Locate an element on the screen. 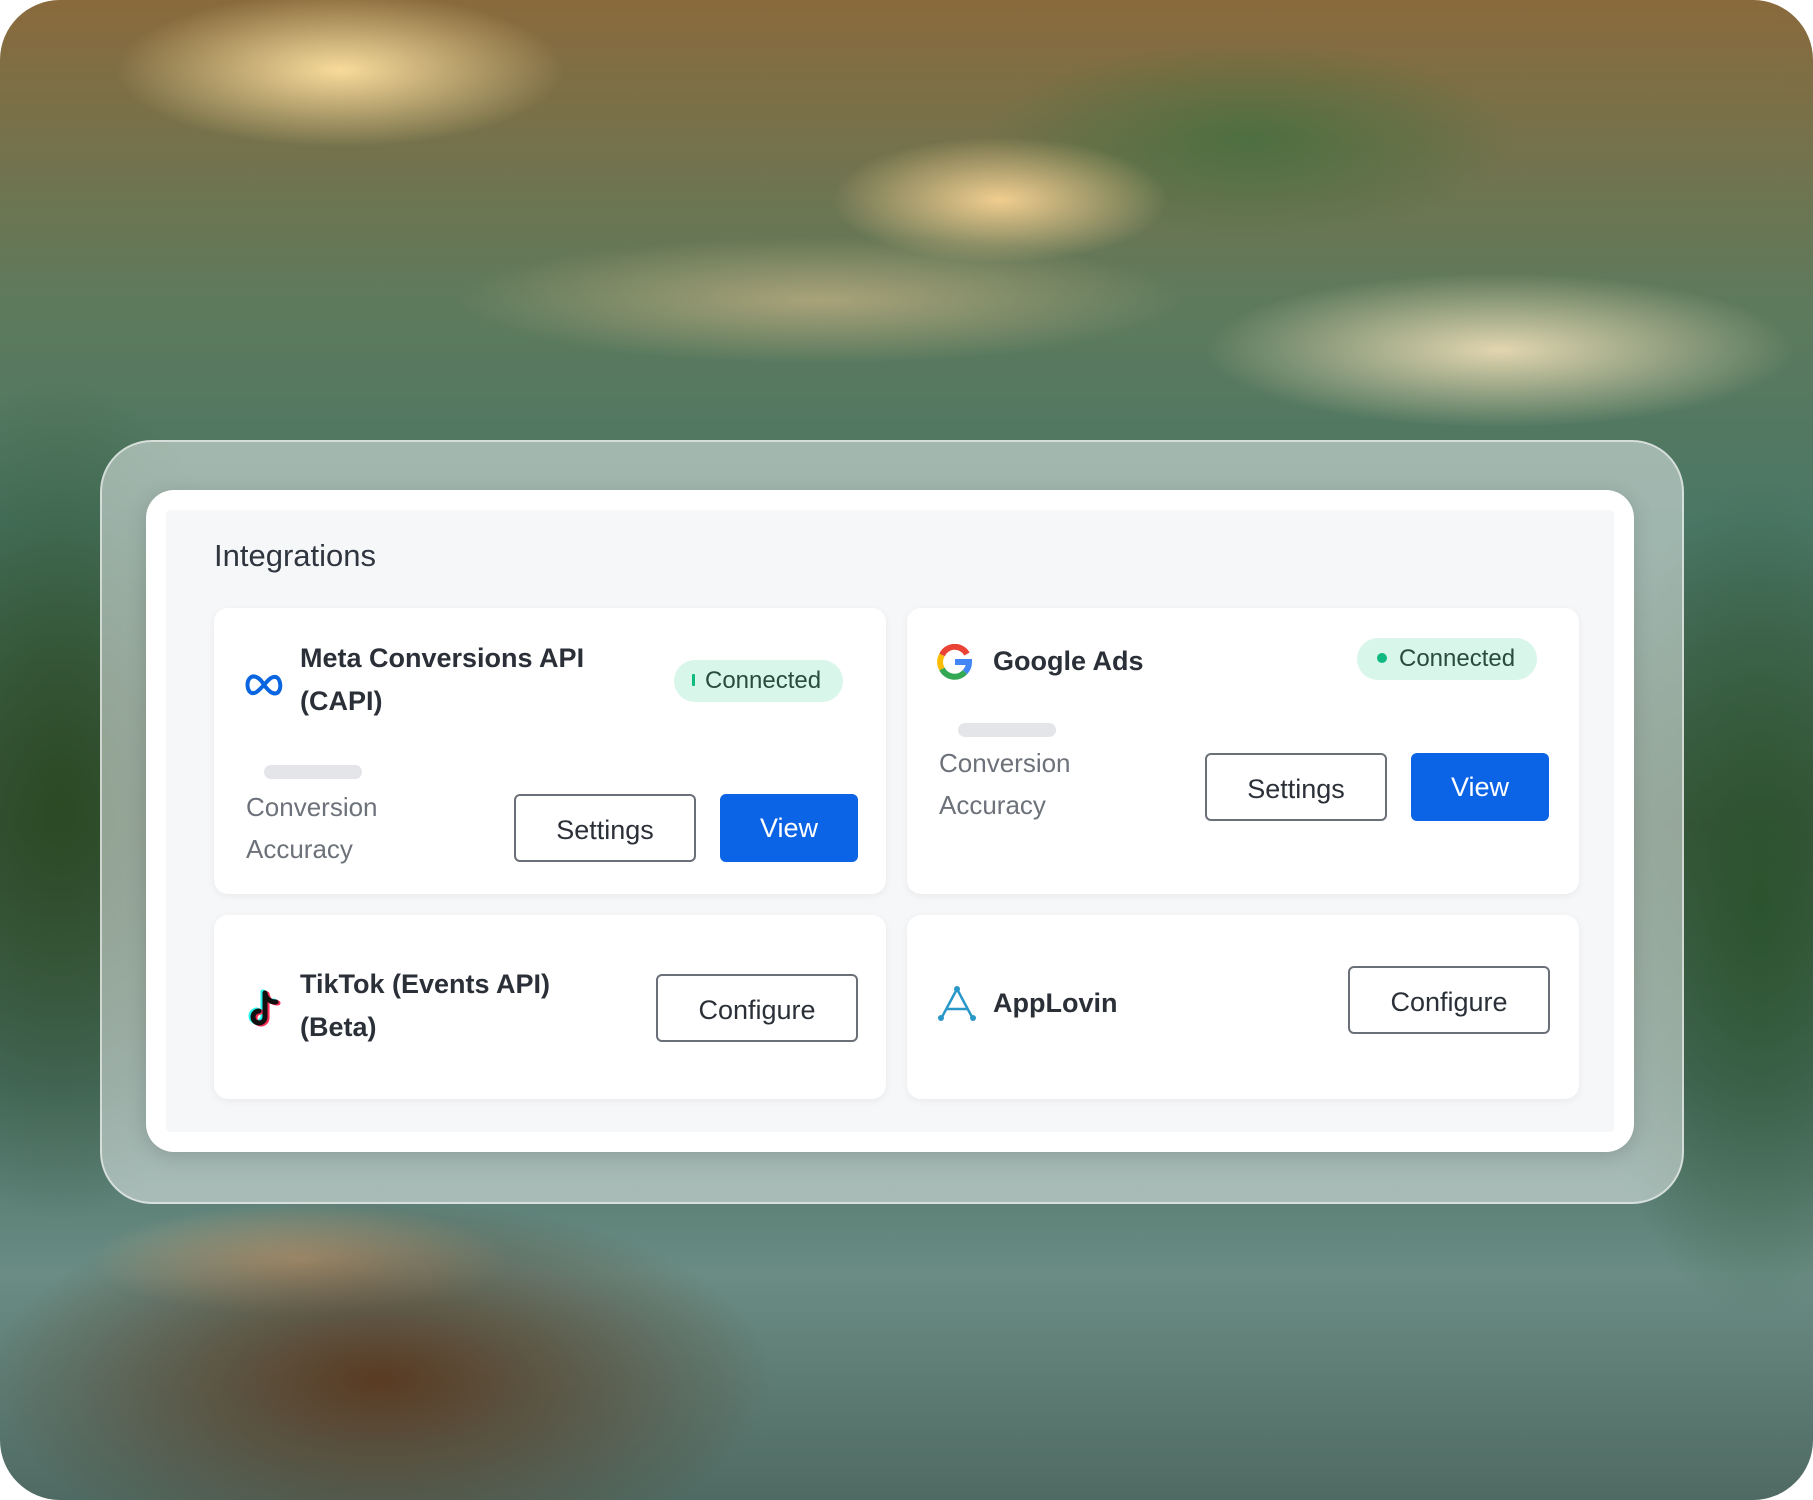 This screenshot has height=1500, width=1813. integration-card-tiktok: TikTok (Events API) (Beta) Configure is located at coordinates (550, 1007).